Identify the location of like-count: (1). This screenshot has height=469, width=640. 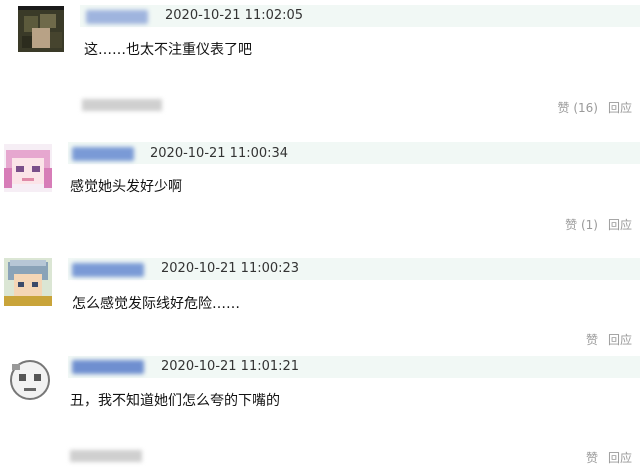
(589, 225).